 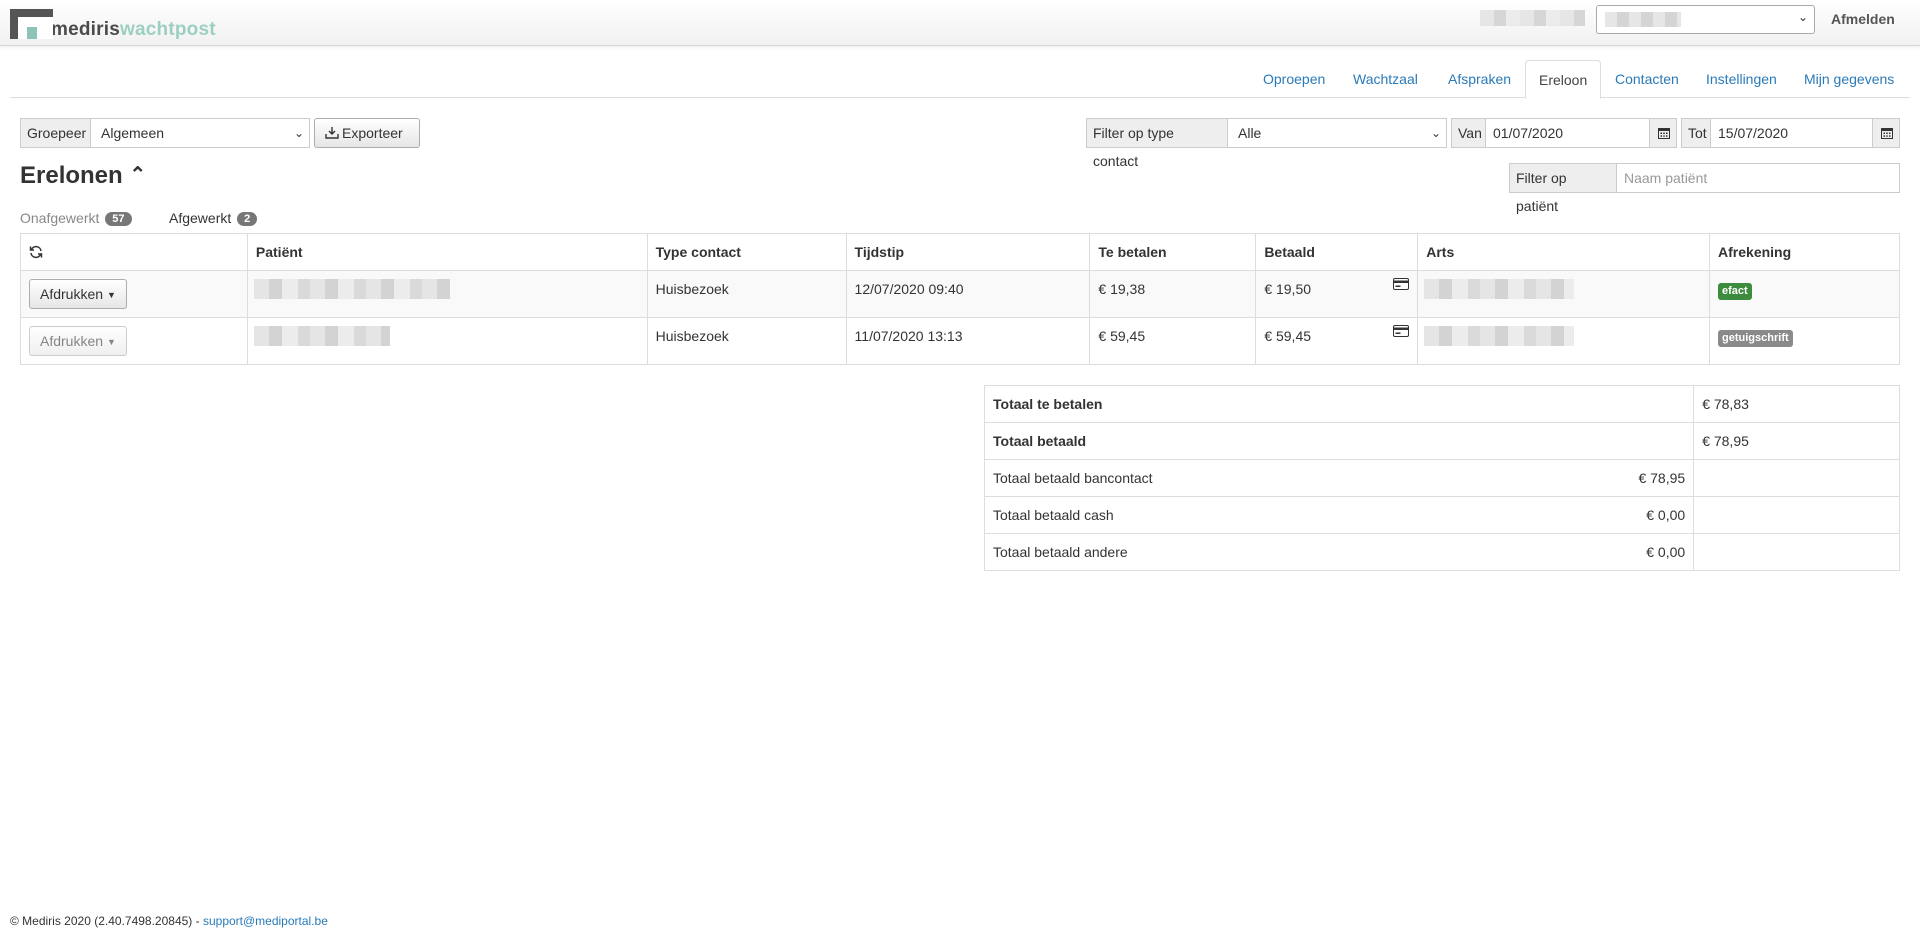 What do you see at coordinates (1532, 18) in the screenshot?
I see `user-name-redacted` at bounding box center [1532, 18].